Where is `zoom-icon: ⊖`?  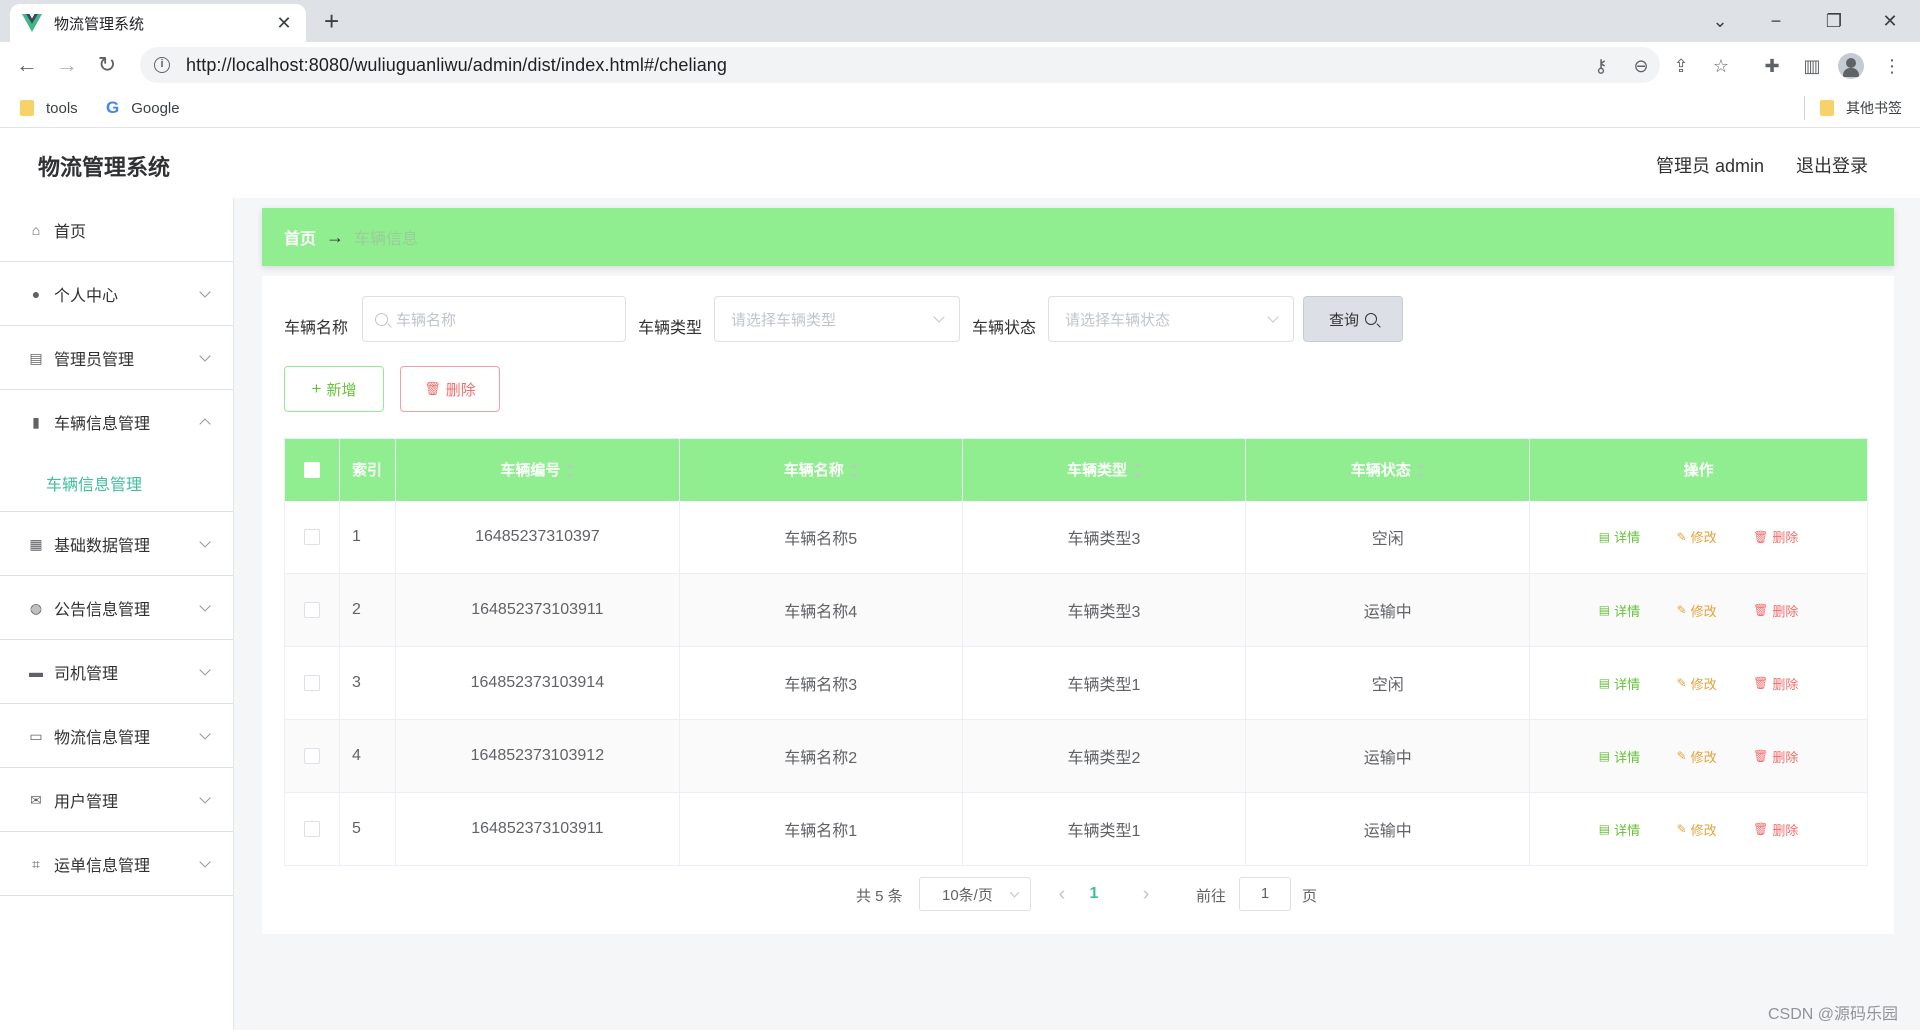 zoom-icon: ⊖ is located at coordinates (1641, 66).